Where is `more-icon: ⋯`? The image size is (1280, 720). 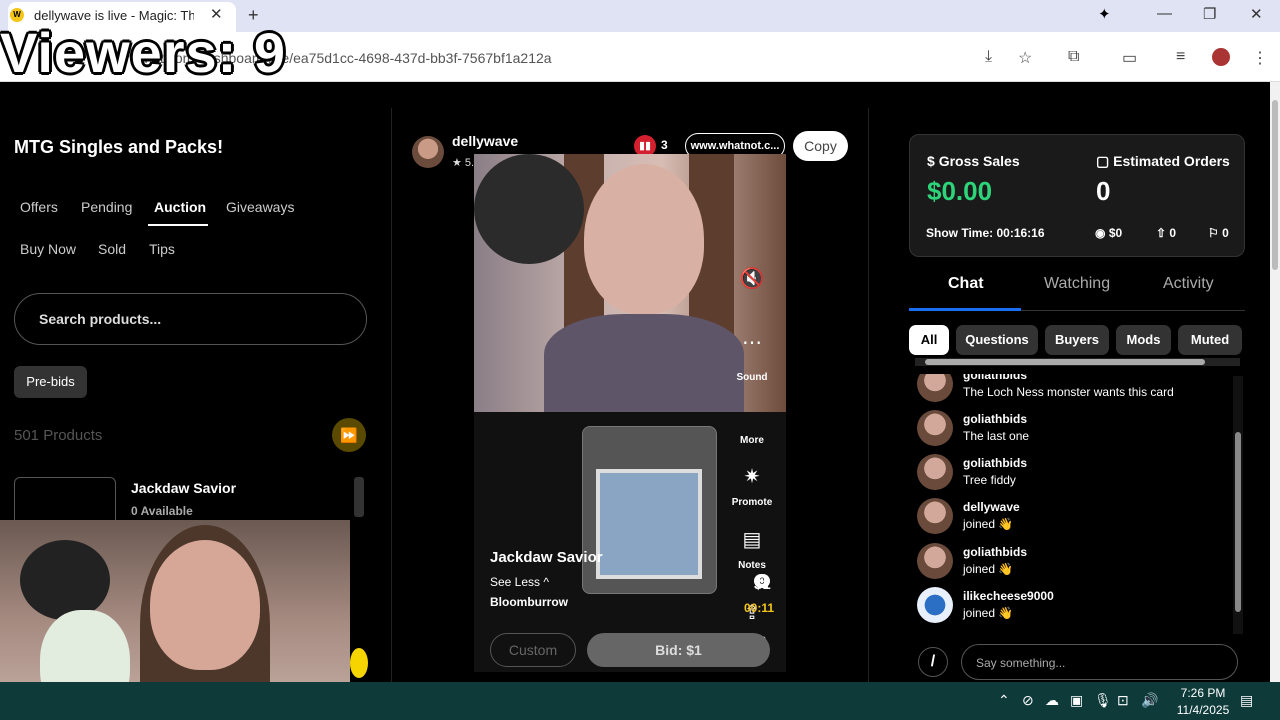 more-icon: ⋯ is located at coordinates (752, 342).